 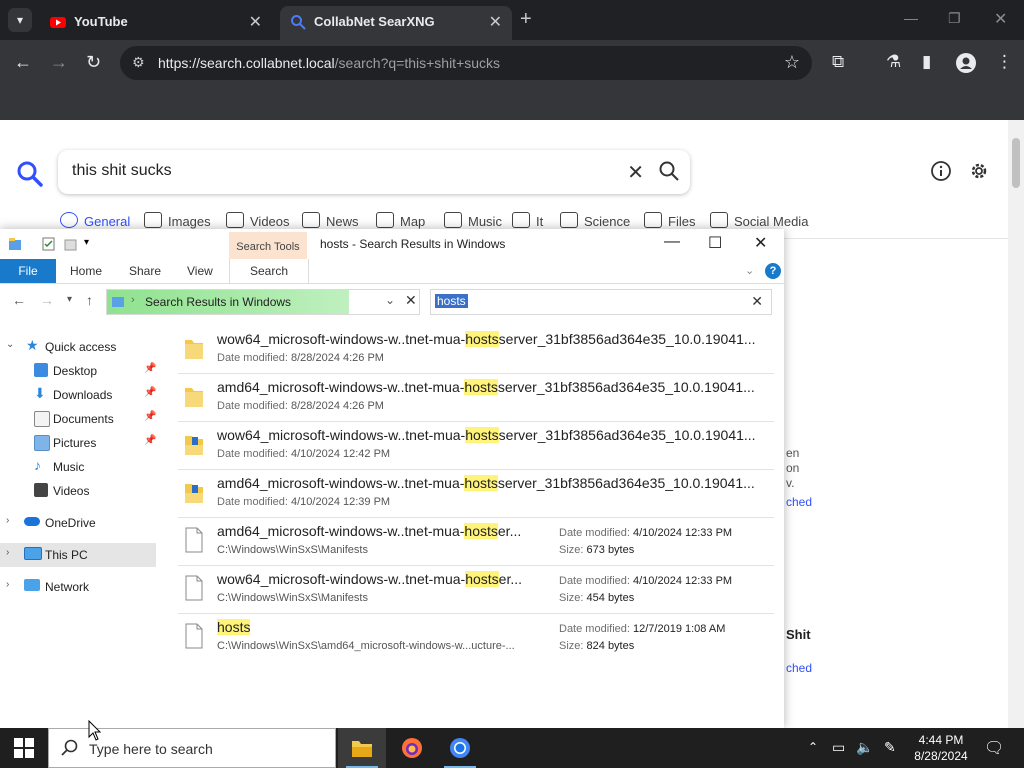 What do you see at coordinates (390, 300) in the screenshot?
I see `address-dropdown-icon: ⌄` at bounding box center [390, 300].